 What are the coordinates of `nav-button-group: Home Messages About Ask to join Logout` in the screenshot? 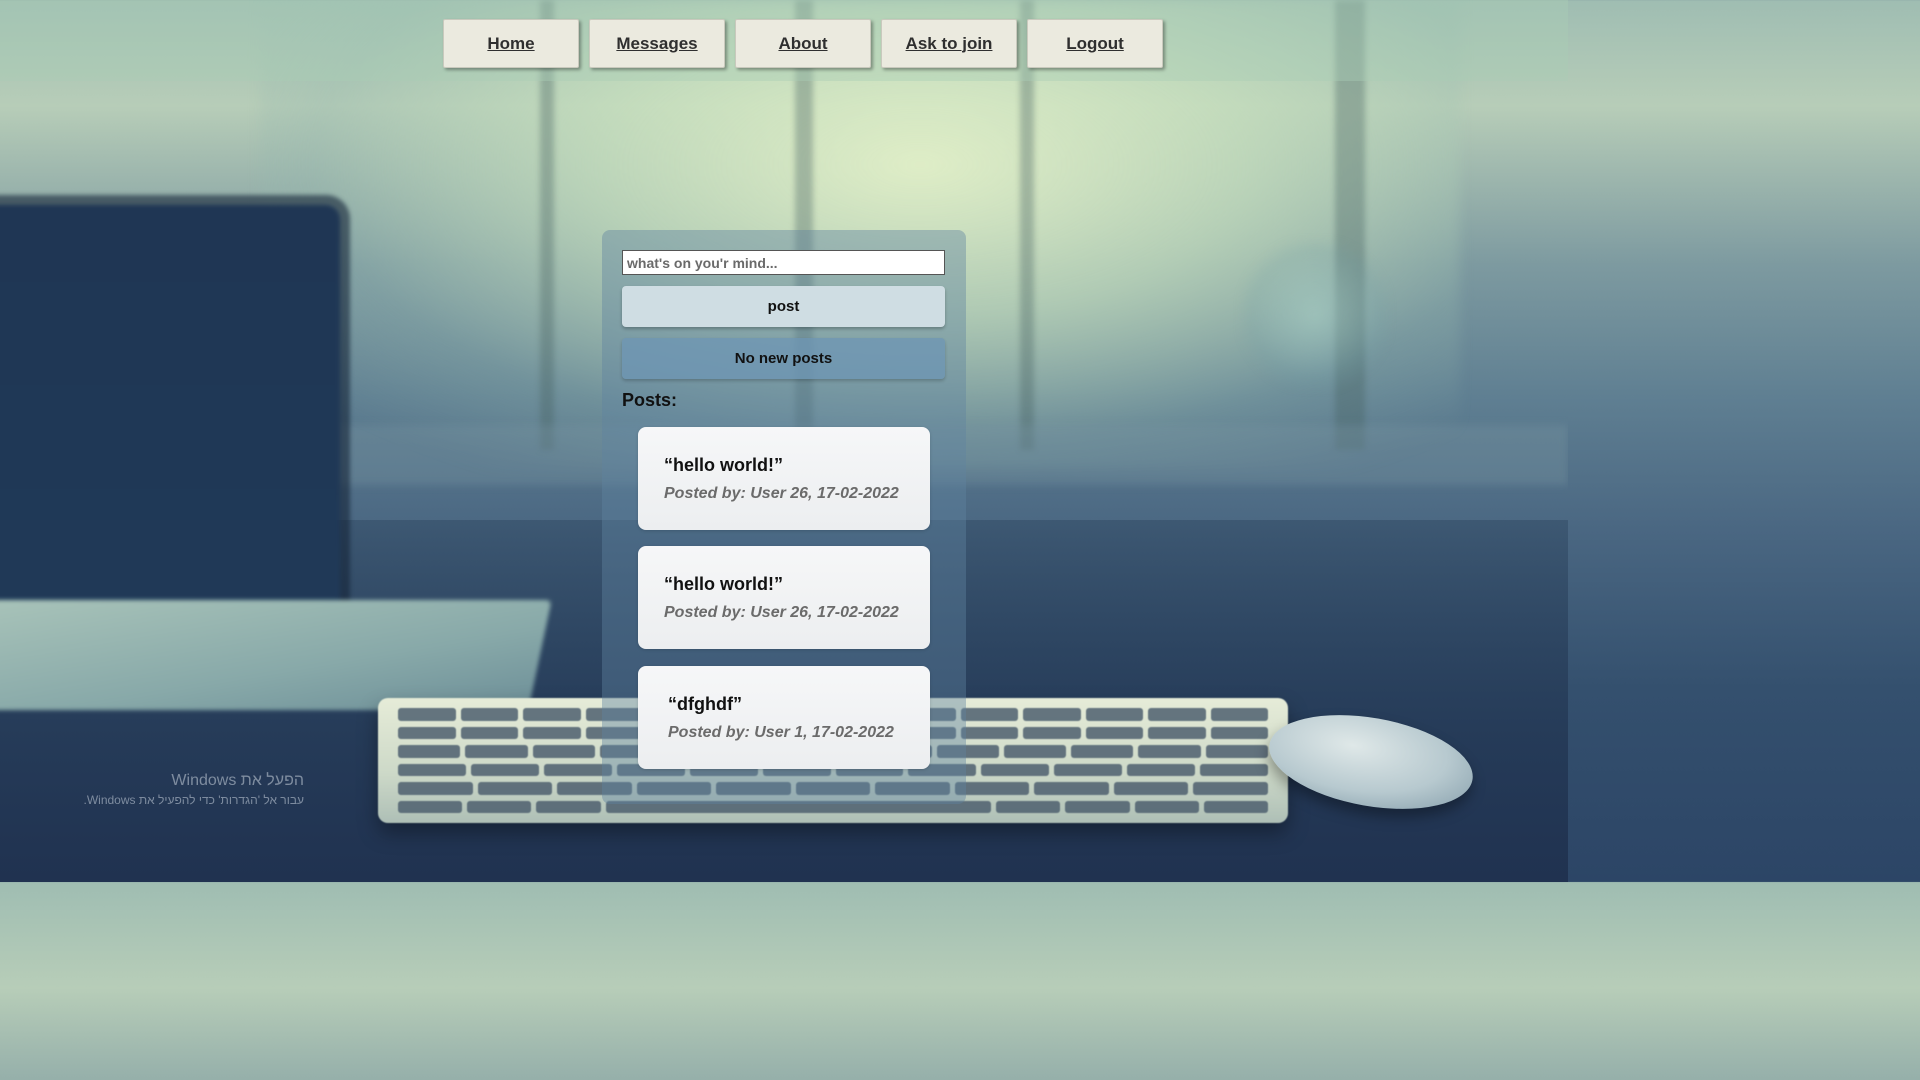 It's located at (803, 43).